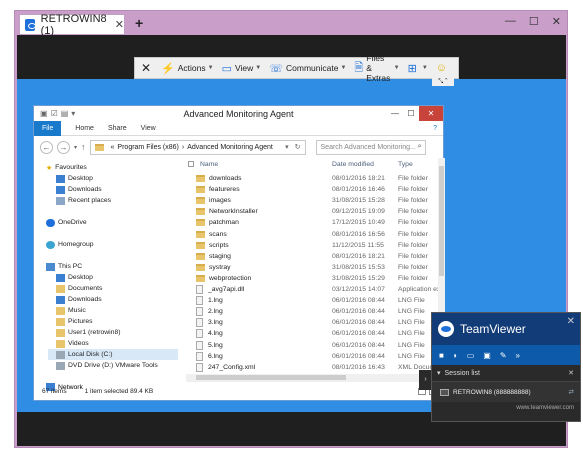 The image size is (583, 458). I want to click on nav-homegroup: Homegroup, so click(70, 244).